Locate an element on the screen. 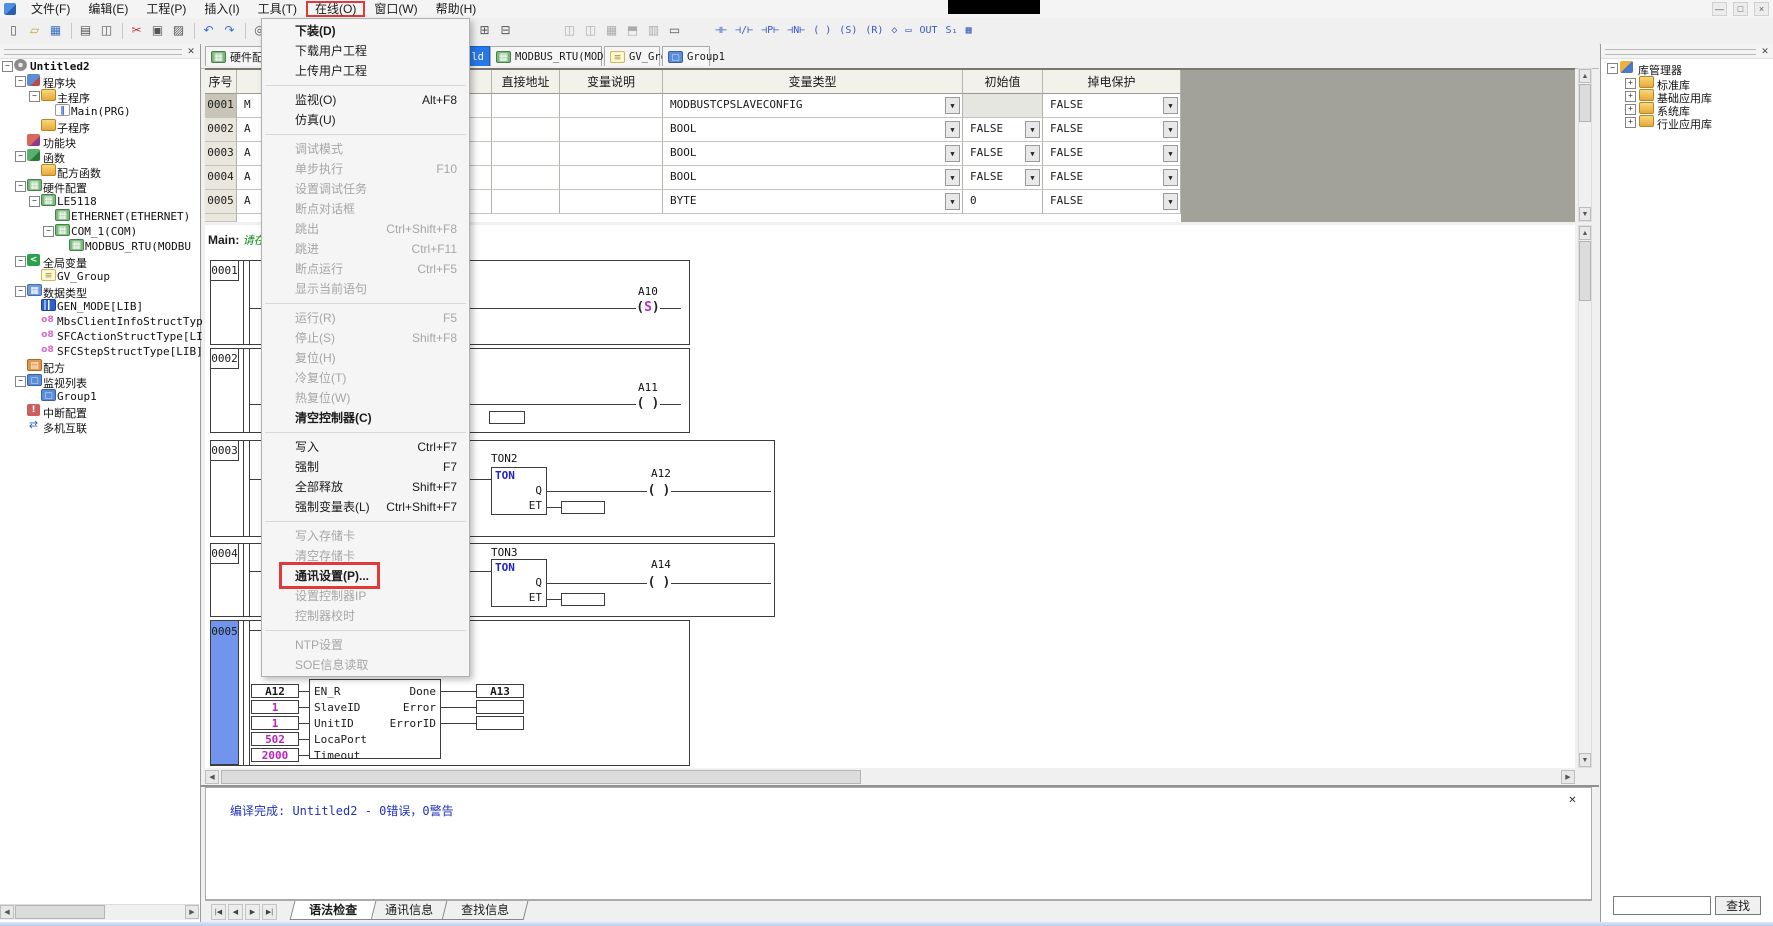  compile-all-icon: ⊟ is located at coordinates (505, 30).